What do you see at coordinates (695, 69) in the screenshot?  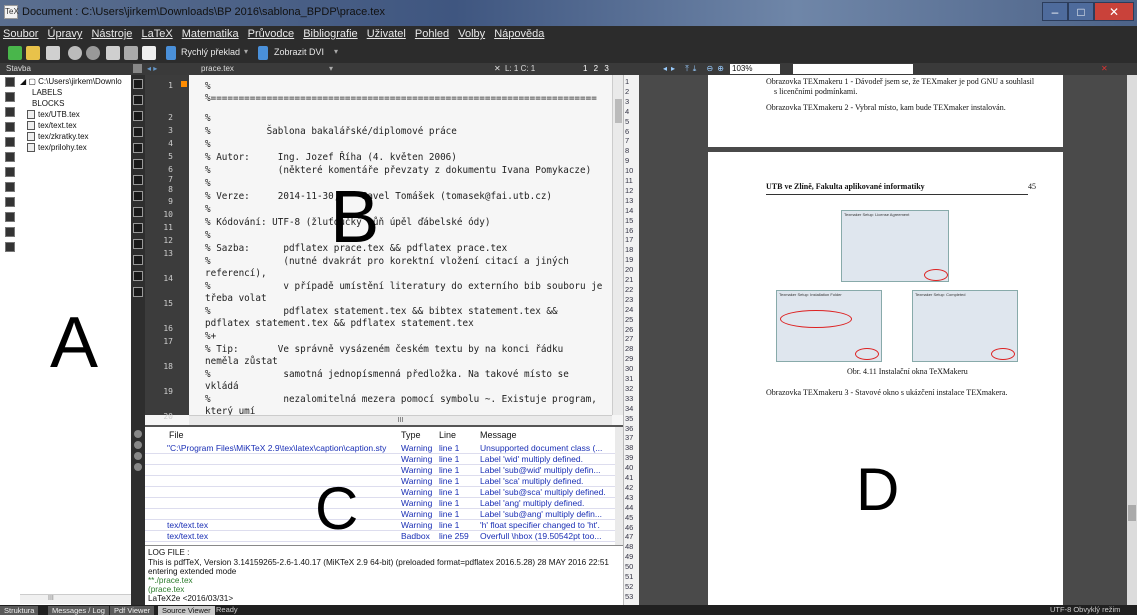 I see `pdf-nav-icons: ◂▸ ⤒⤓ ⊖⊕` at bounding box center [695, 69].